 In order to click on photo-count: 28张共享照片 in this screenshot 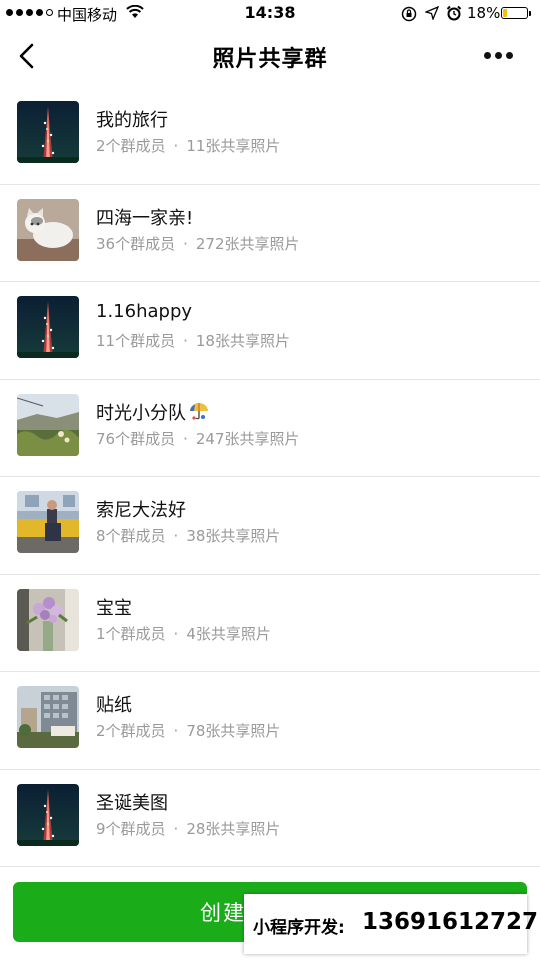, I will do `click(233, 828)`.